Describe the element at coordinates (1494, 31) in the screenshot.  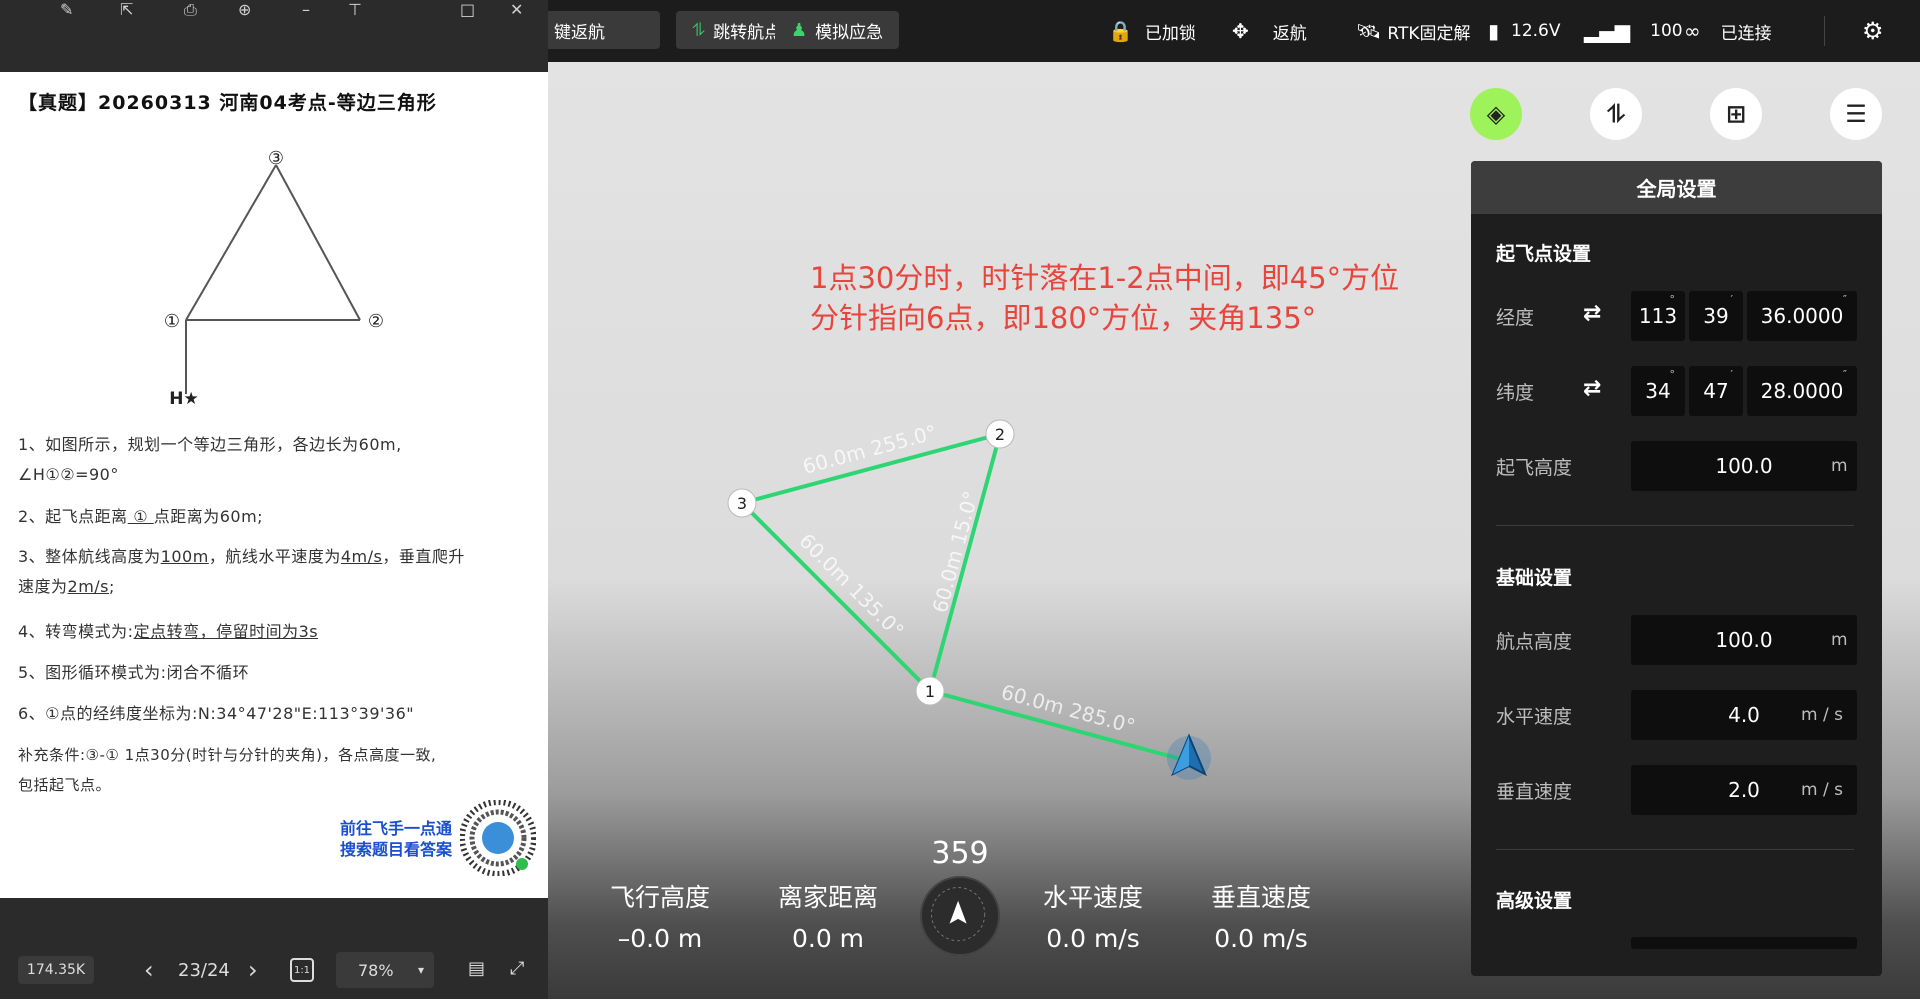
I see `battery-icon: ▮` at that location.